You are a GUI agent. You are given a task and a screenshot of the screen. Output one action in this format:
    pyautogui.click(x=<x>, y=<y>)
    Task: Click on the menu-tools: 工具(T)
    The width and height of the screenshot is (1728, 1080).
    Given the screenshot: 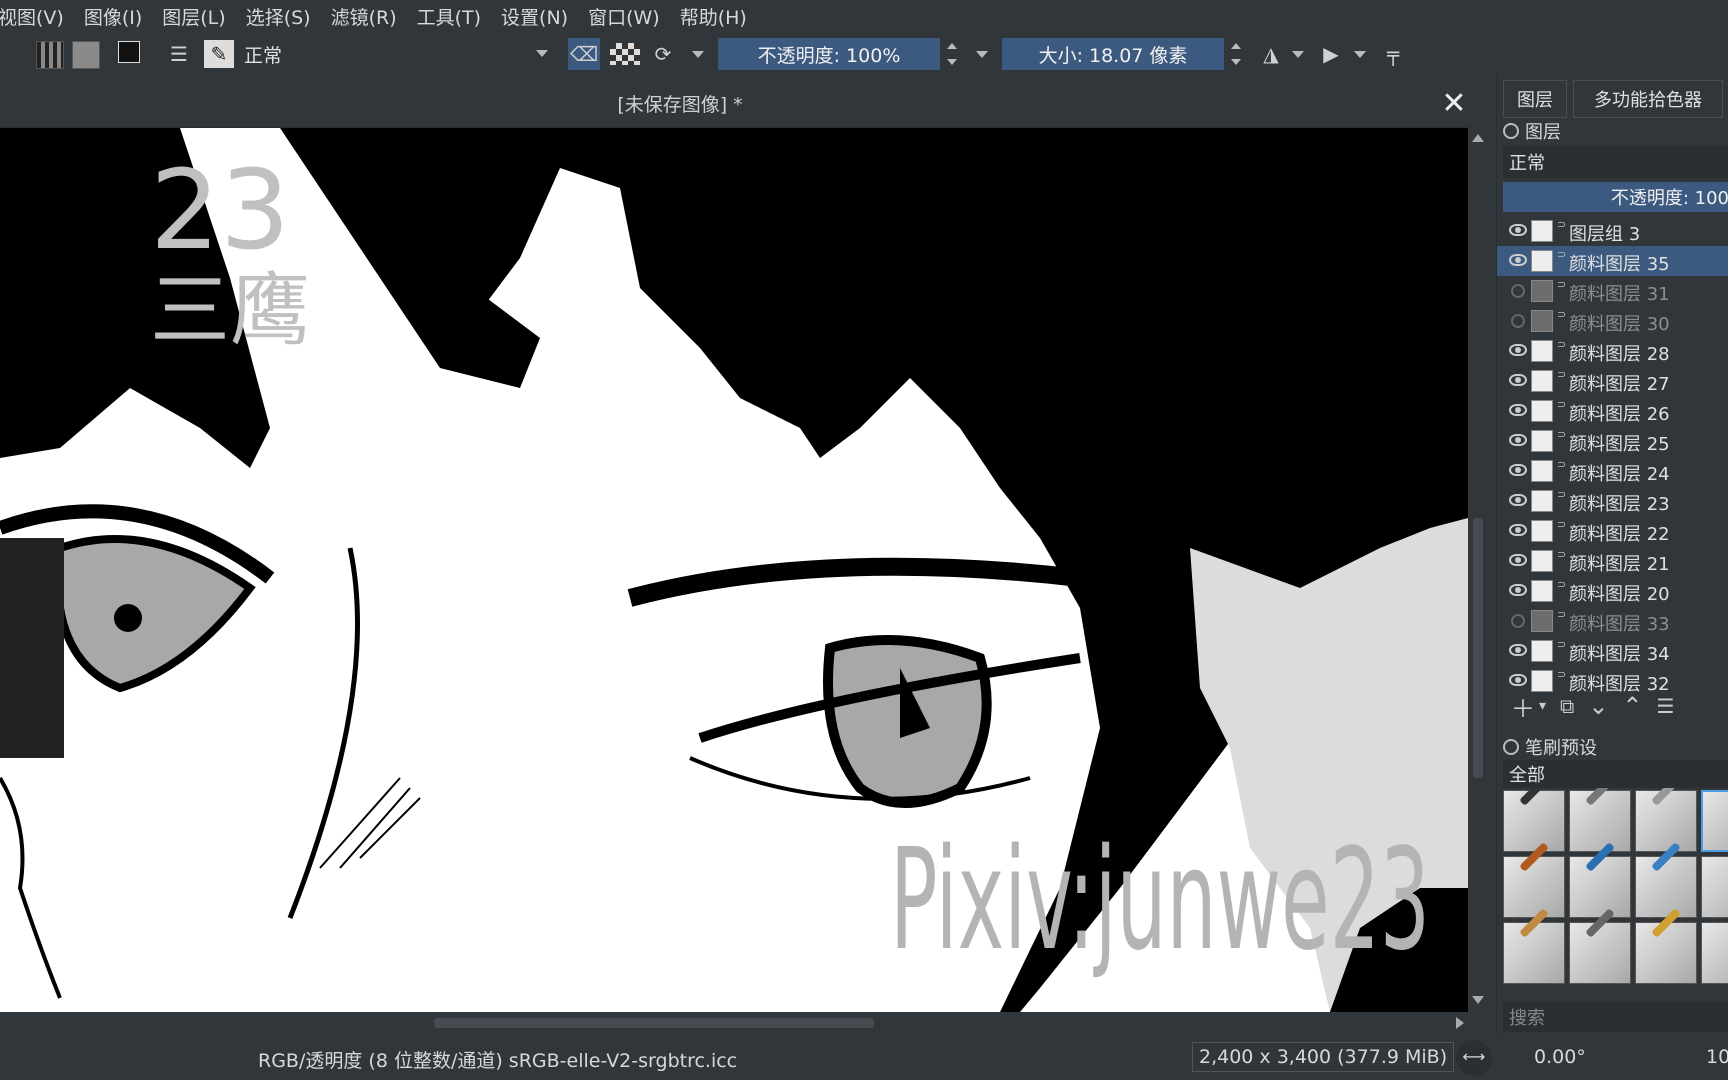 What is the action you would take?
    pyautogui.click(x=449, y=16)
    